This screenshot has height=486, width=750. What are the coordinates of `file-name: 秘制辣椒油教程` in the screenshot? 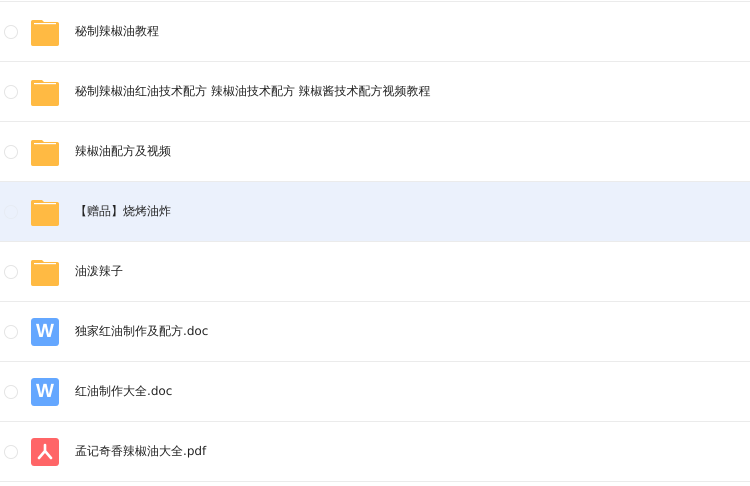 It's located at (117, 31).